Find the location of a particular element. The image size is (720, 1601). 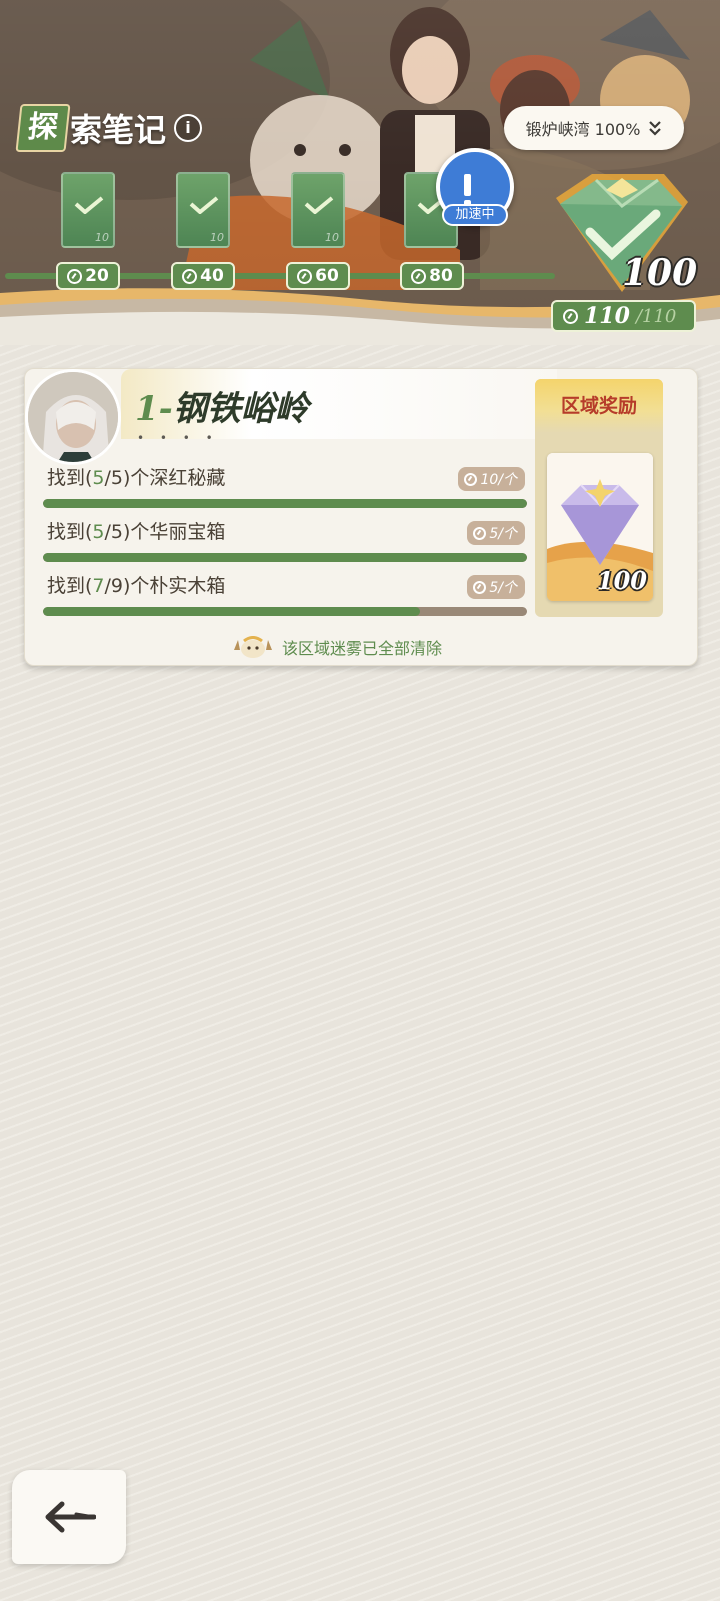

task-row: 找到(7/9)个朴实木箱 5/个 is located at coordinates (285, 596).